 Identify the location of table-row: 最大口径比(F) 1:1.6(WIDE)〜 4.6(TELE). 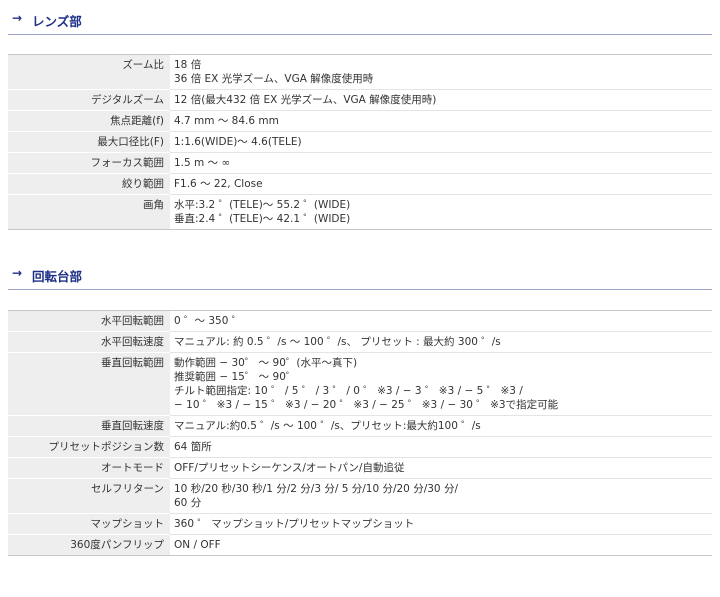
(360, 142).